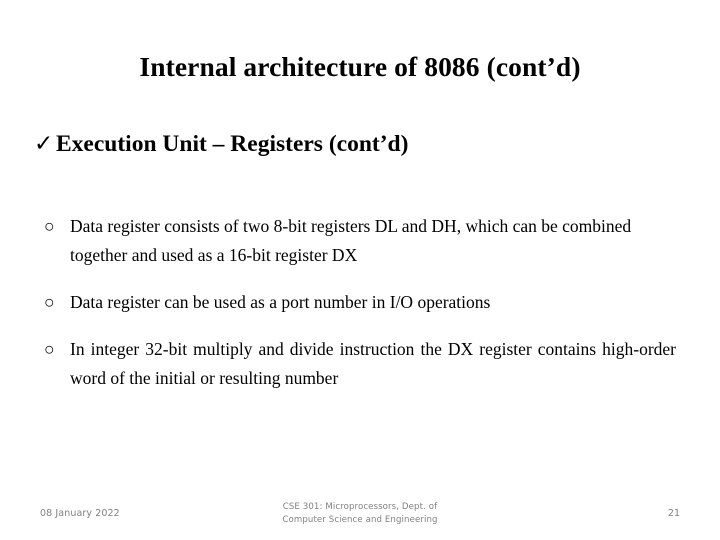 This screenshot has width=720, height=540. Describe the element at coordinates (360, 507) in the screenshot. I see `footer-course-line-1: CSE 301: Microprocessors, Dept. of` at that location.